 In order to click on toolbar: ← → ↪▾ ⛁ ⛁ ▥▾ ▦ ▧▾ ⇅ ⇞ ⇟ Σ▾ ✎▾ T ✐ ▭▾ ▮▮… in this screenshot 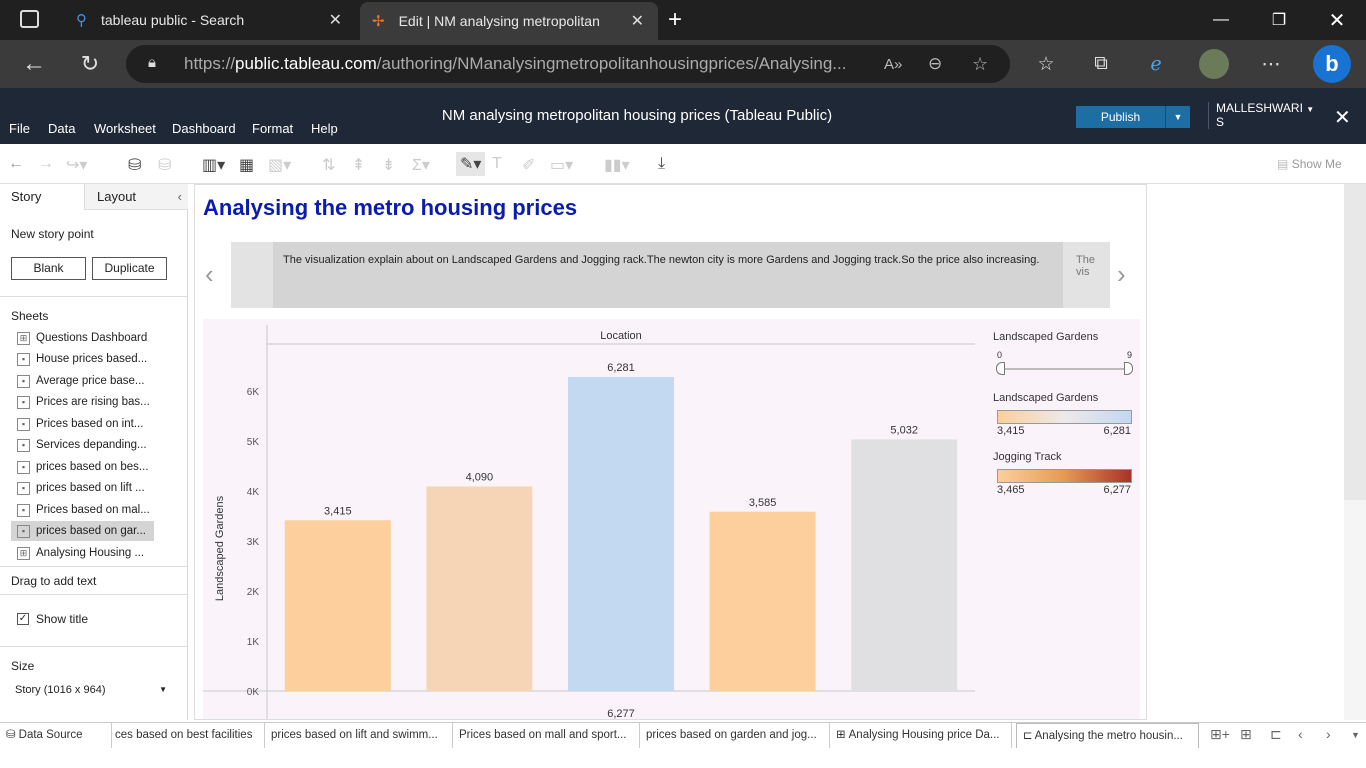, I will do `click(683, 164)`.